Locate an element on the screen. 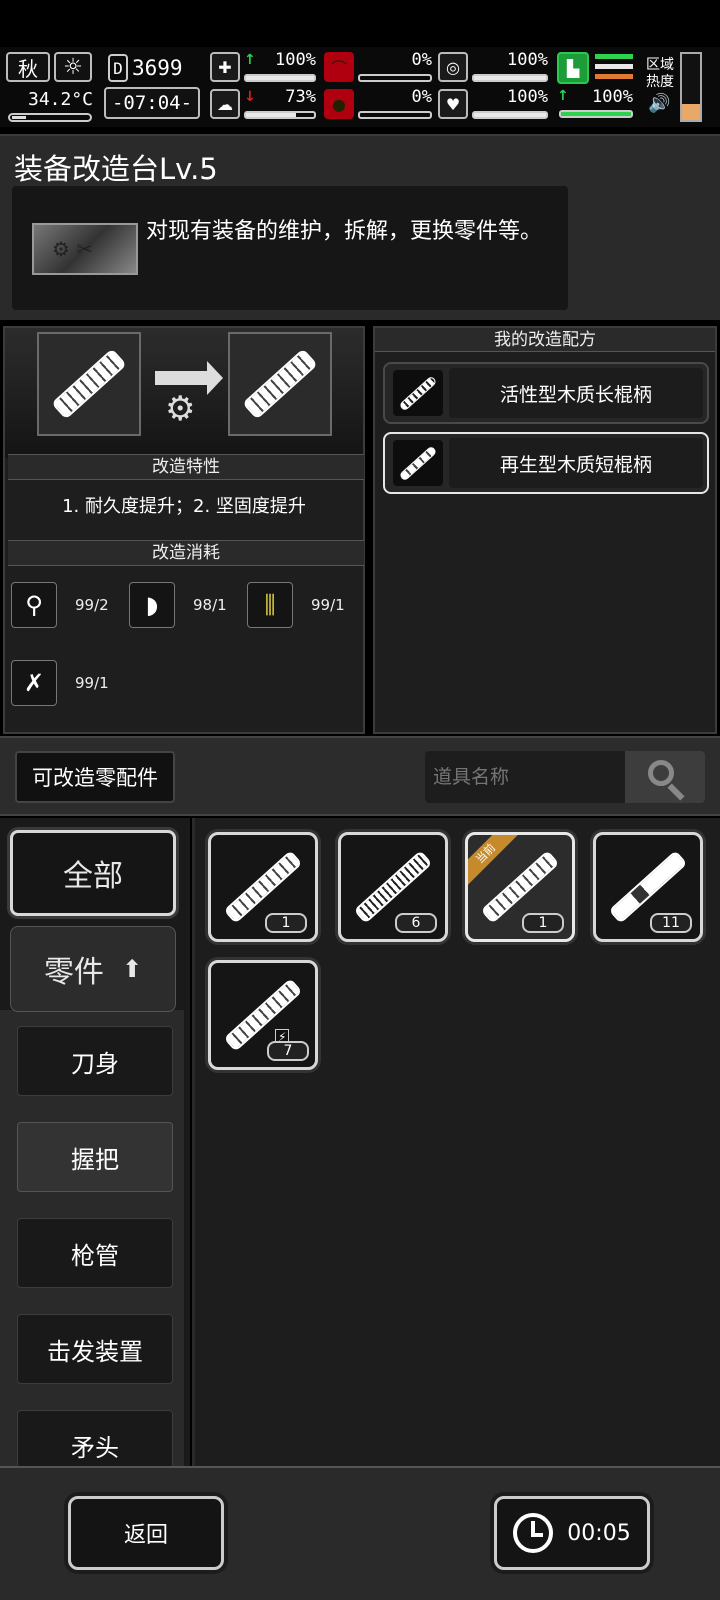 The height and width of the screenshot is (1600, 720). cost-item: ✗ 99/1 is located at coordinates (62, 683).